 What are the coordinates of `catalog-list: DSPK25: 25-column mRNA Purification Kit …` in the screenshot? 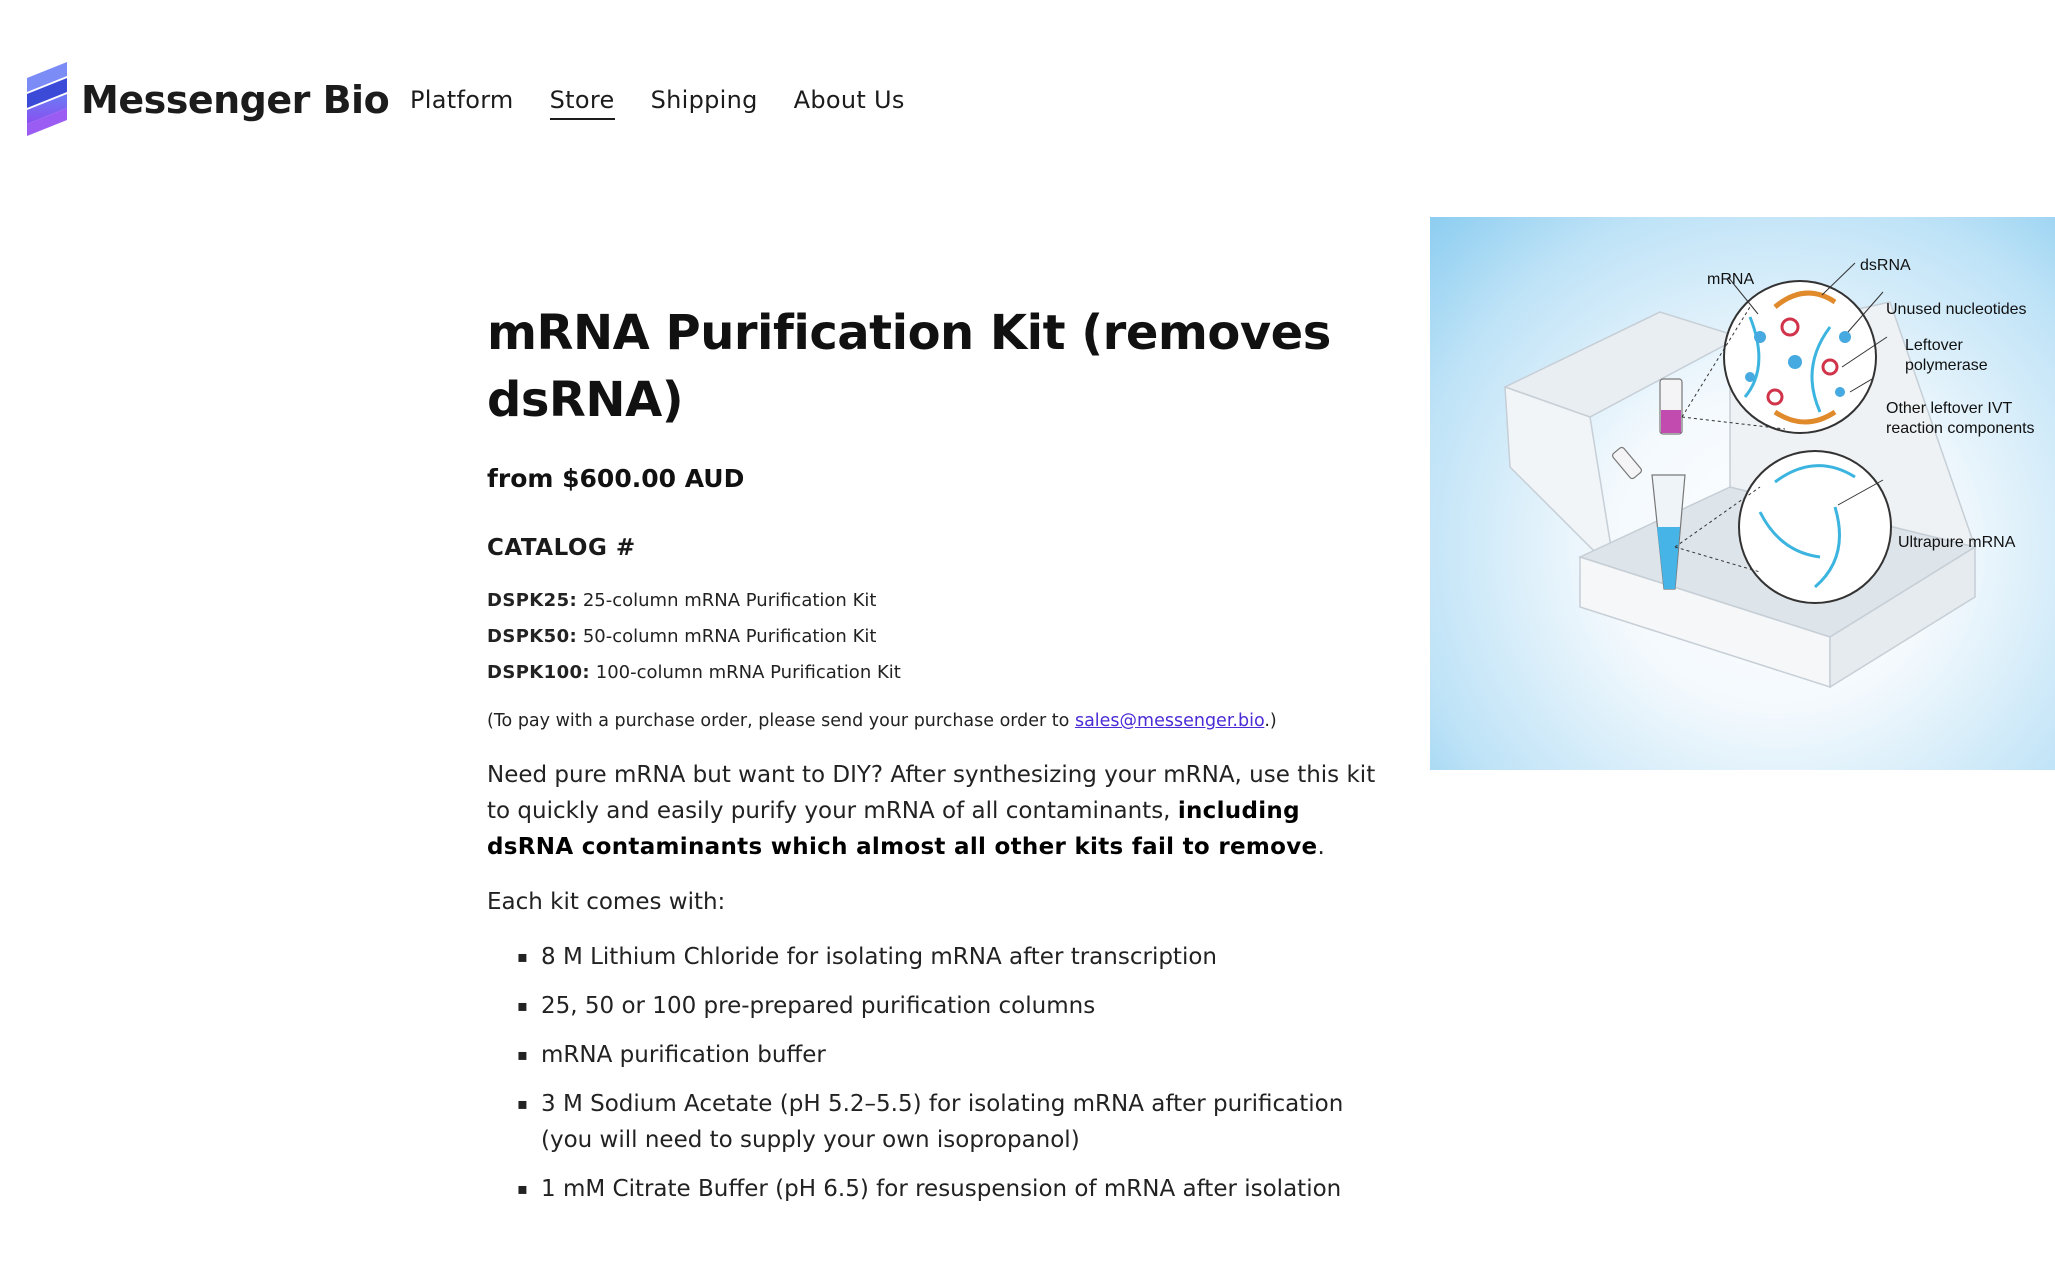 It's located at (937, 637).